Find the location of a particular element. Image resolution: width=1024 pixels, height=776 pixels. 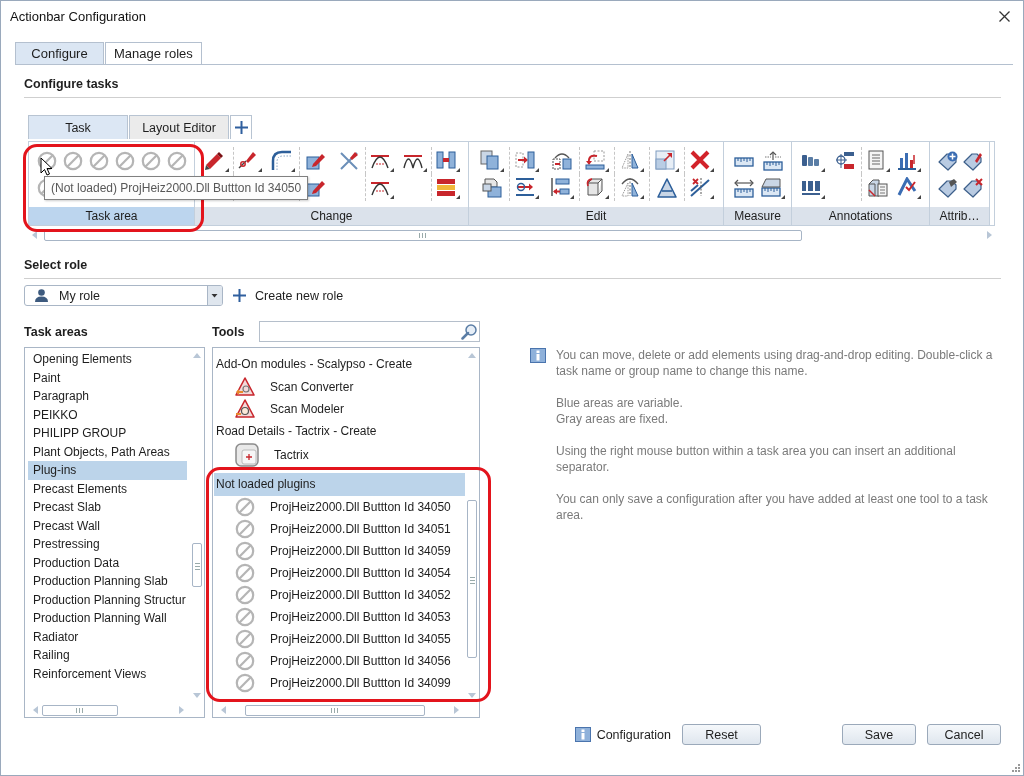

search-field is located at coordinates (369, 331).